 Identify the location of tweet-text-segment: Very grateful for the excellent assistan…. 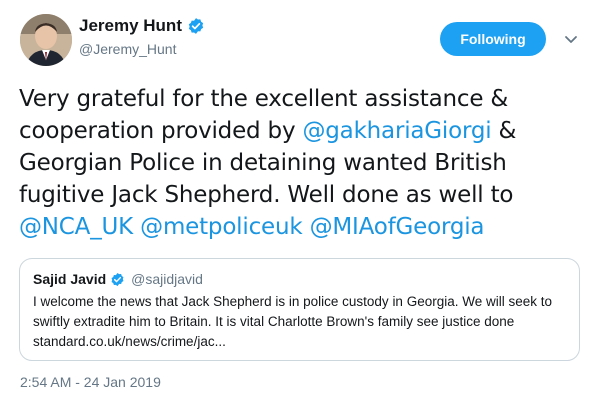
(264, 99).